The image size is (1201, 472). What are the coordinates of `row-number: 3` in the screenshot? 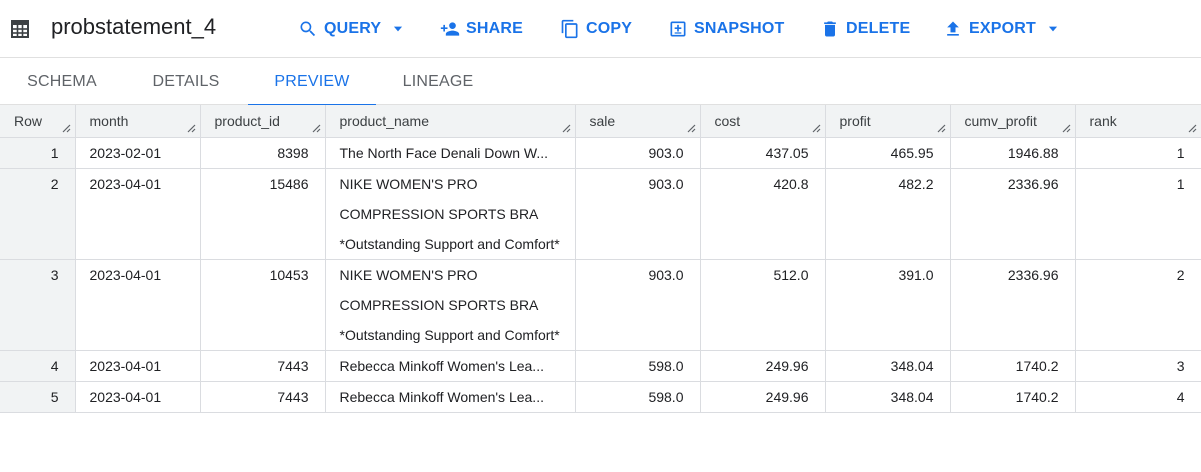 It's located at (38, 305).